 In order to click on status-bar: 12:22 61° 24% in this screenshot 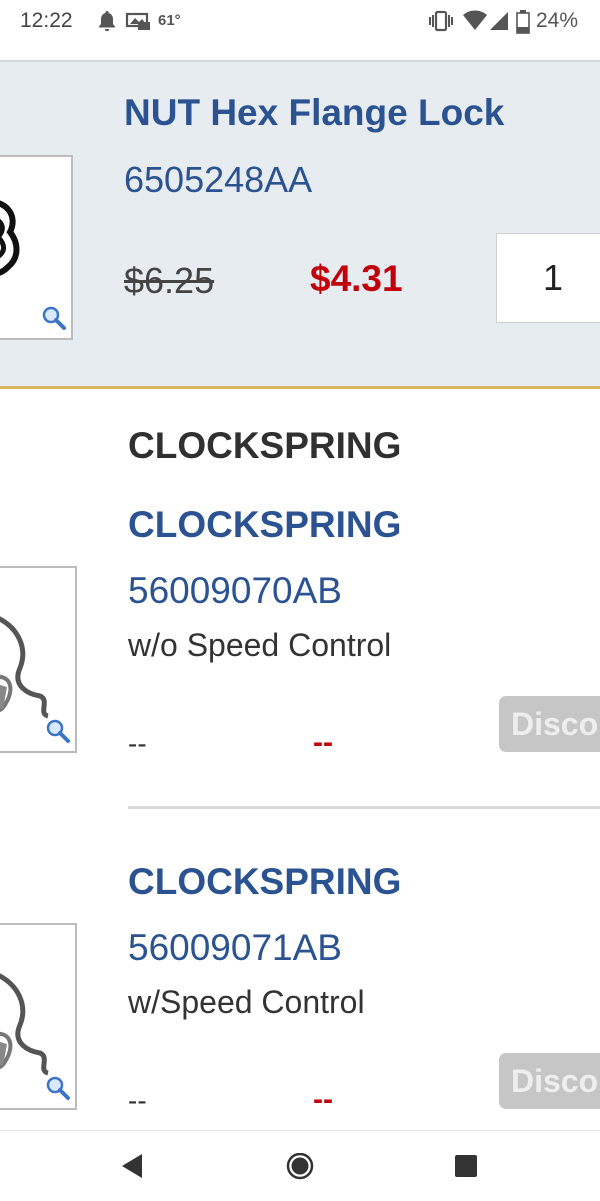, I will do `click(300, 22)`.